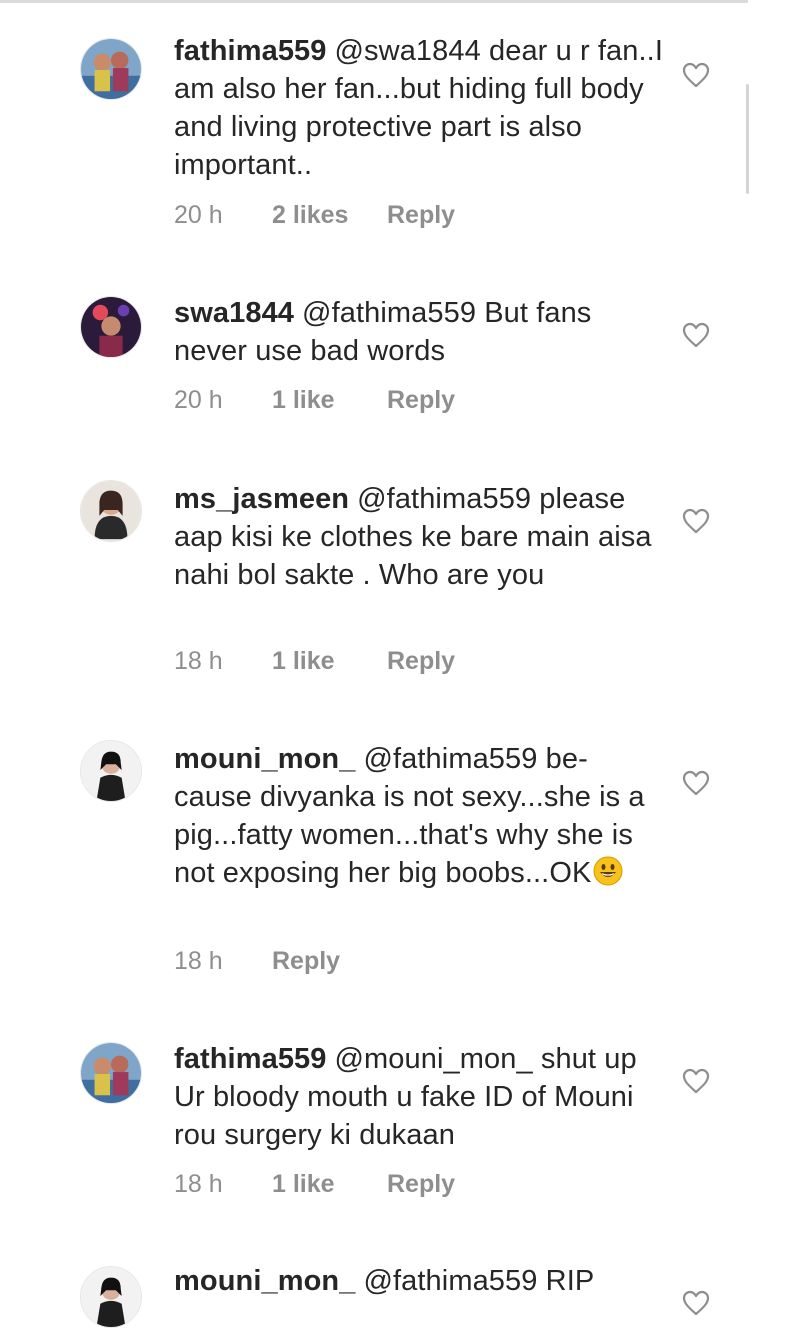  I want to click on comment-text-block: mouni_mon_ @fathima559 RIP, so click(419, 1281).